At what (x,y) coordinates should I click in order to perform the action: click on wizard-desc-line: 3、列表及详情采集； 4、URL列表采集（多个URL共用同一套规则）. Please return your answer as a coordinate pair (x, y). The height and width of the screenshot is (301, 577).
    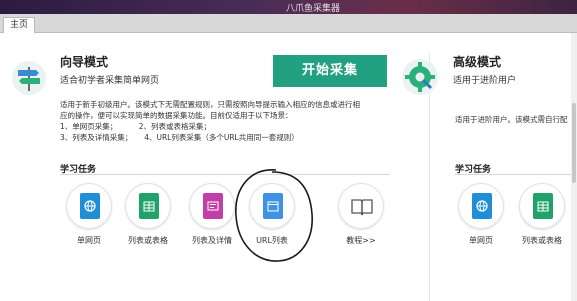
    Looking at the image, I should click on (179, 137).